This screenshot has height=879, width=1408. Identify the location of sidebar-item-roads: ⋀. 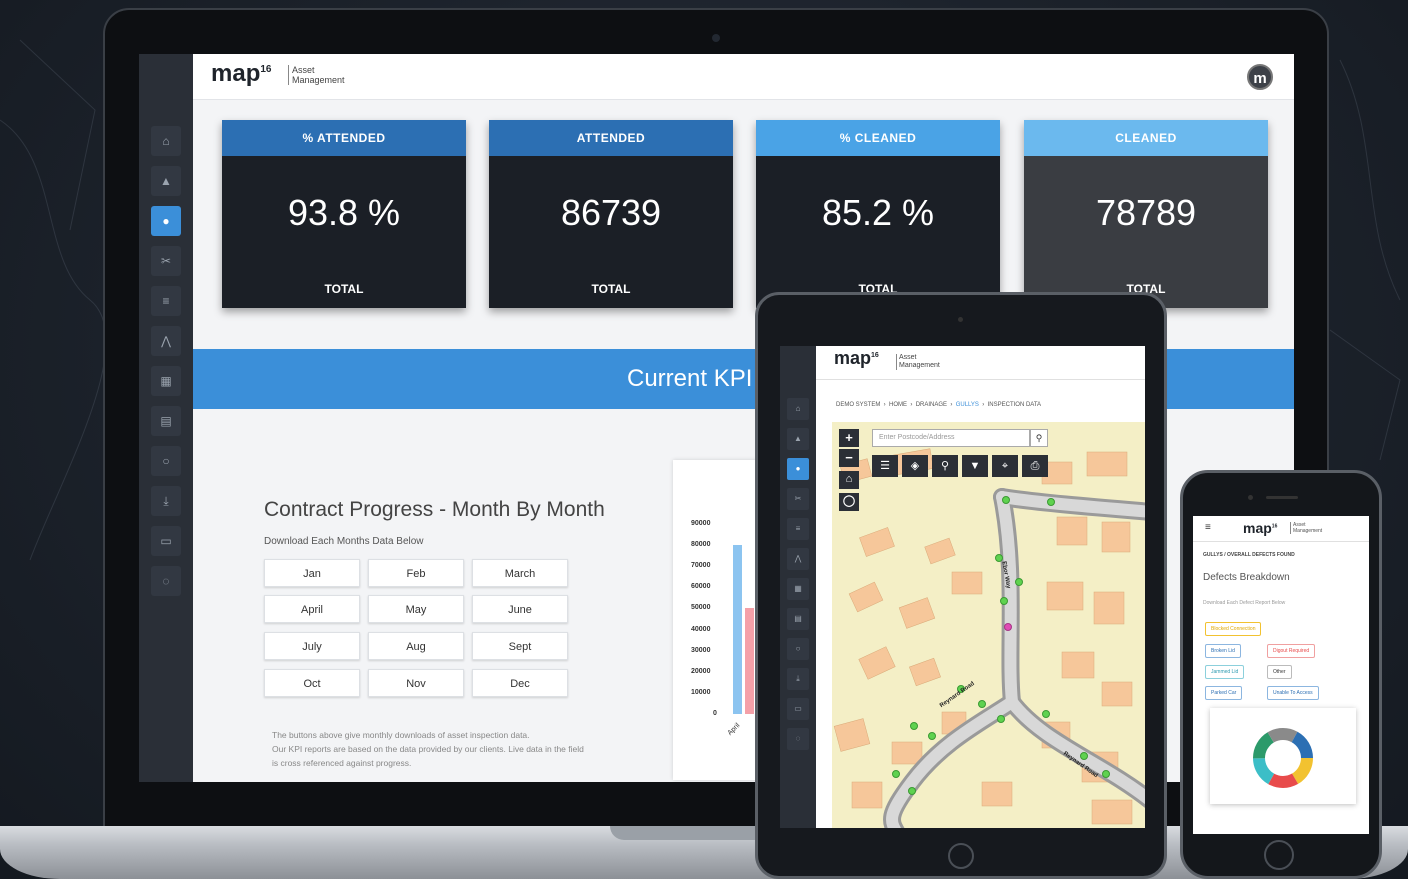
(166, 341).